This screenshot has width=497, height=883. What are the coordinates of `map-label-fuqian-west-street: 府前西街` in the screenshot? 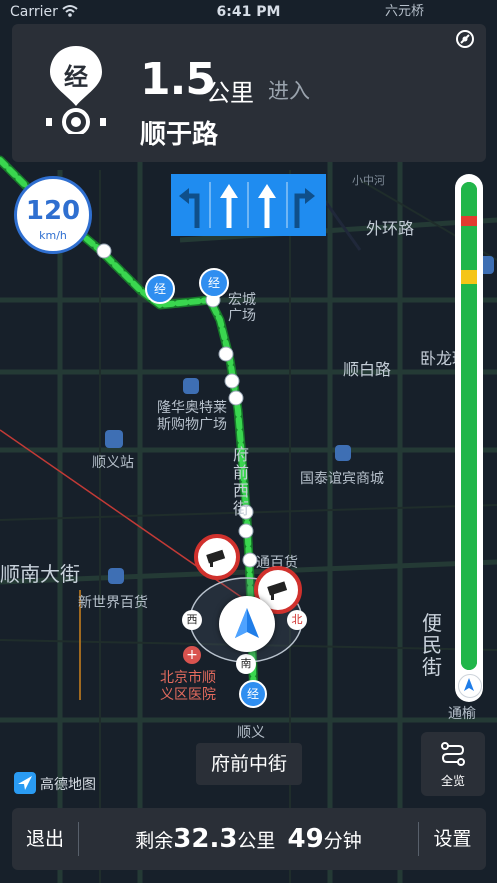 It's located at (241, 481).